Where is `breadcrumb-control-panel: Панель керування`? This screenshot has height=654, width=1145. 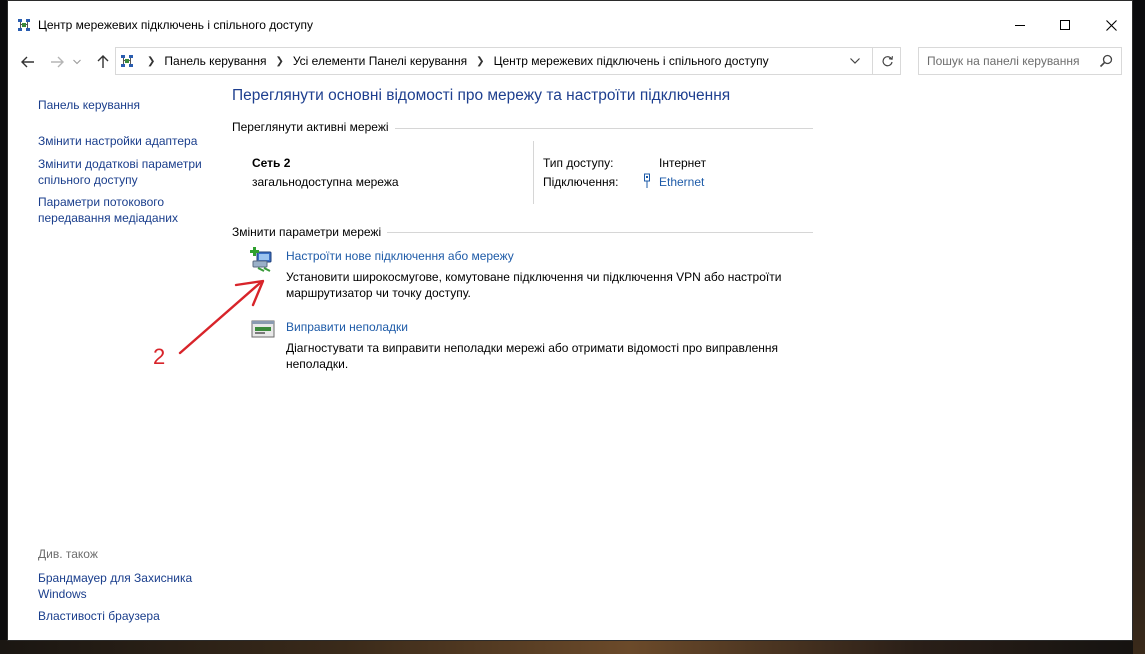
breadcrumb-control-panel: Панель керування is located at coordinates (215, 61).